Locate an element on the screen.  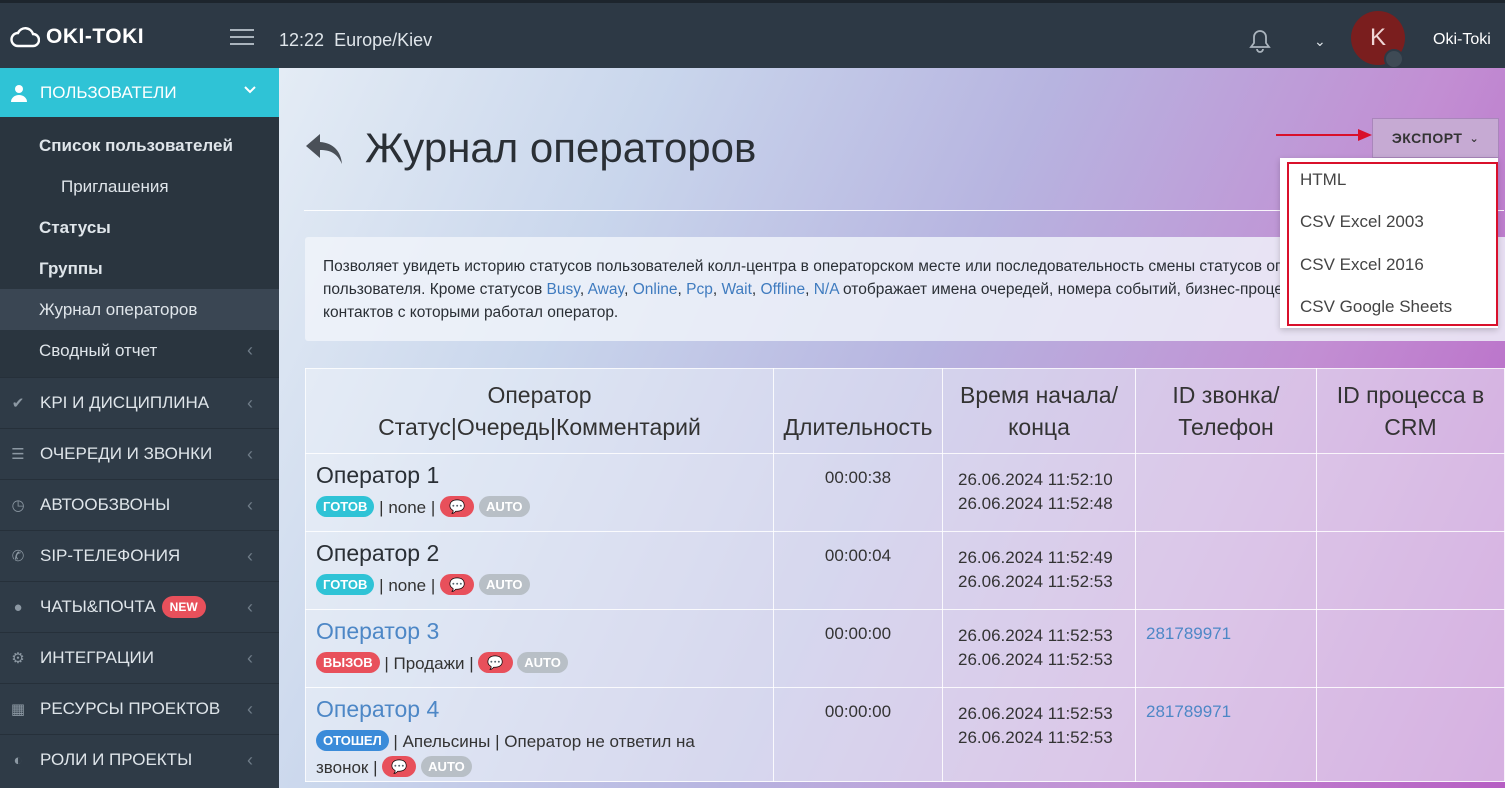
sidebar-section-users: ПОЛЬЗОВАТЕЛИ is located at coordinates (139, 92).